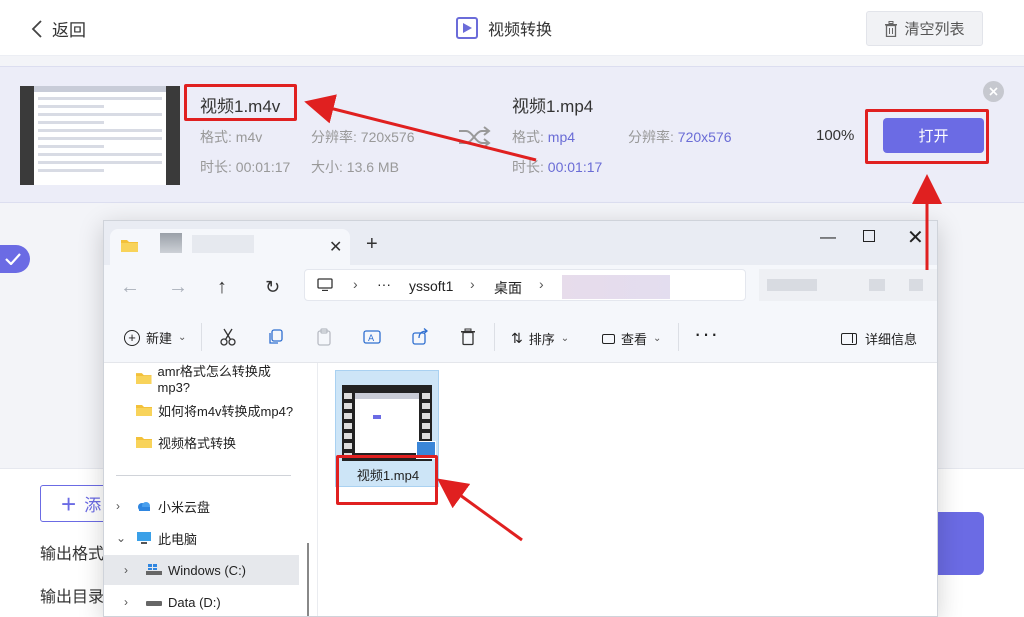 The width and height of the screenshot is (1024, 617). Describe the element at coordinates (245, 167) in the screenshot. I see `source-duration: 时长: 00:01:17` at that location.